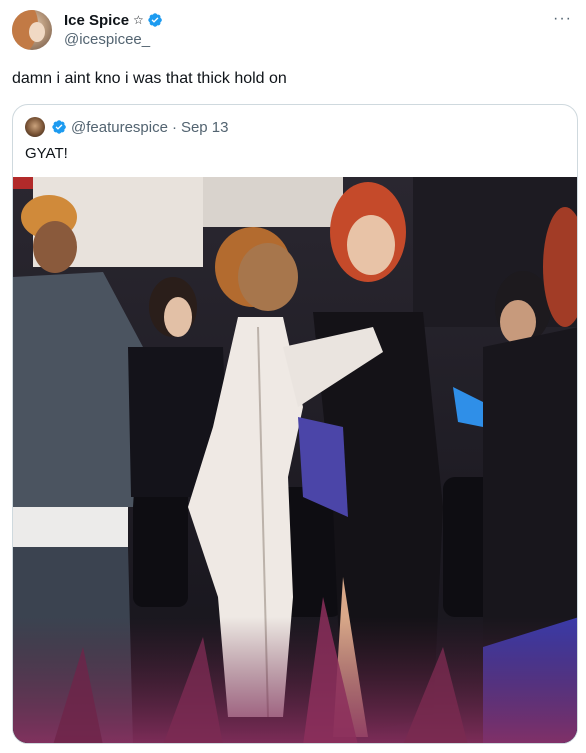 The image size is (586, 753). Describe the element at coordinates (46, 153) in the screenshot. I see `quoted-tweet-text: GYAT!` at that location.